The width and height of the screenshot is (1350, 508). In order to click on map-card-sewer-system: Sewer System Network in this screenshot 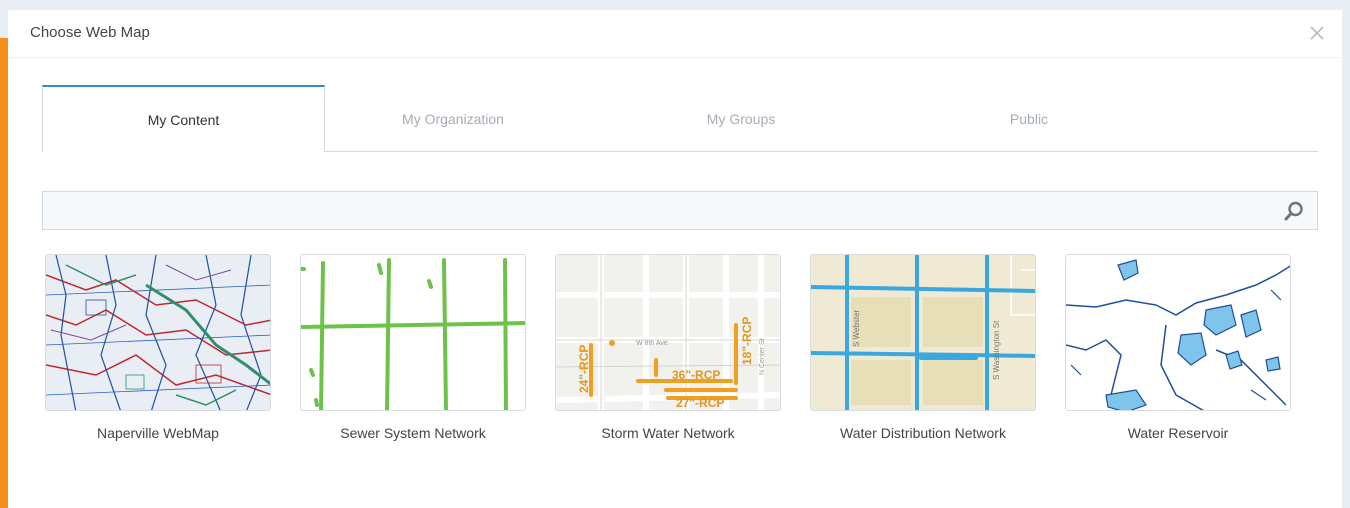, I will do `click(413, 347)`.